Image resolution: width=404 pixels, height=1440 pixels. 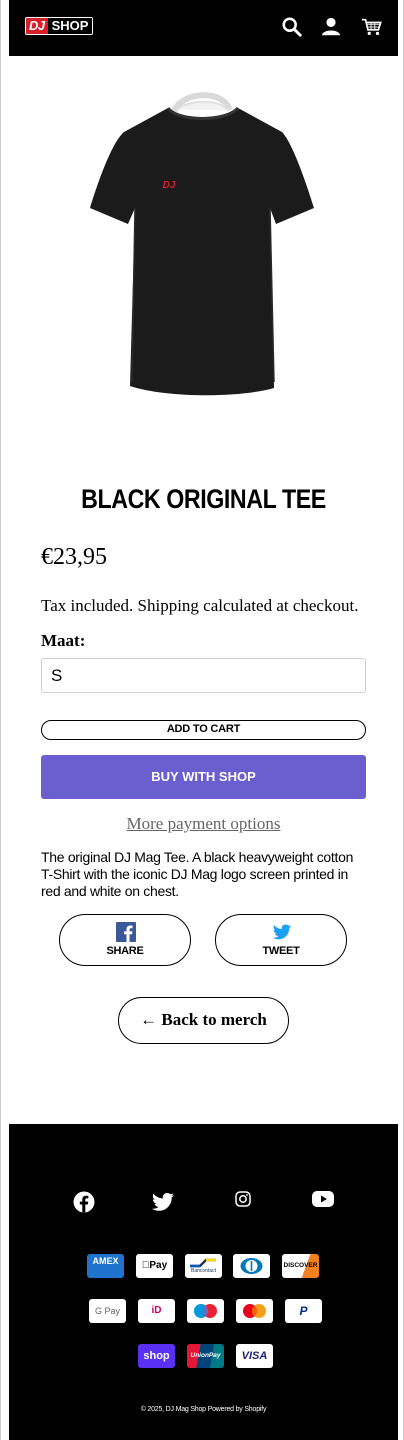 I want to click on product-image-black-tee: DJ, so click(x=203, y=241).